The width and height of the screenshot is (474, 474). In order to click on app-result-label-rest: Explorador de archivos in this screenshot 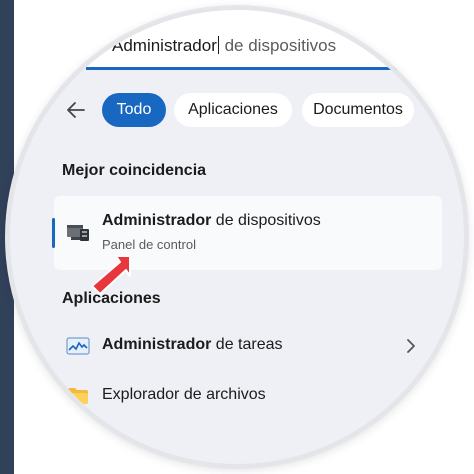, I will do `click(184, 394)`.